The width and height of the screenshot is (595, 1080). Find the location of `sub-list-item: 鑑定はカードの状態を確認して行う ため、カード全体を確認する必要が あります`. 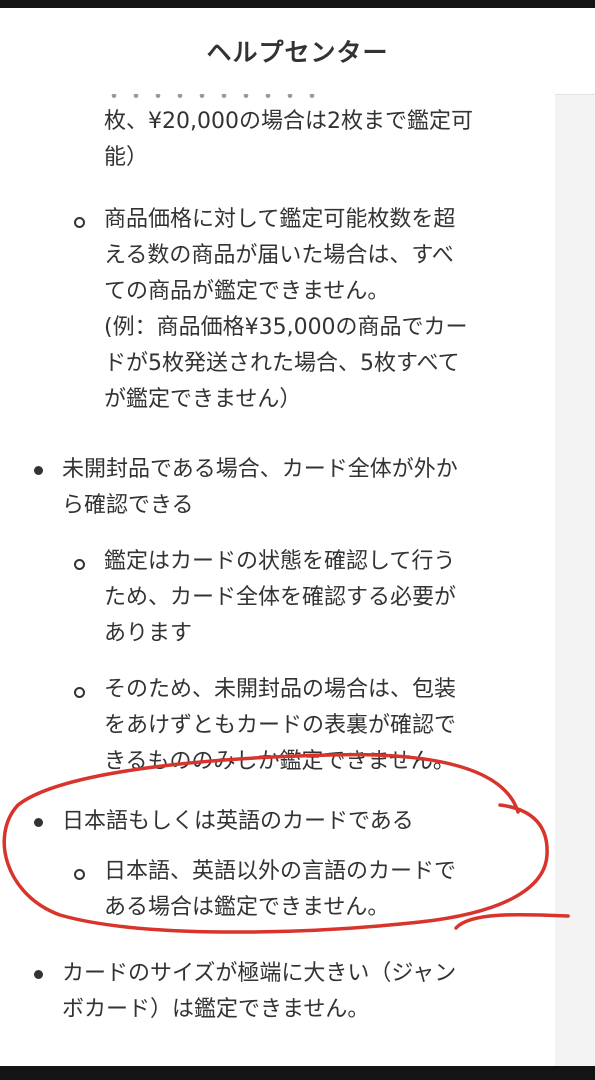

sub-list-item: 鑑定はカードの状態を確認して行う ため、カード全体を確認する必要が あります is located at coordinates (314, 598).